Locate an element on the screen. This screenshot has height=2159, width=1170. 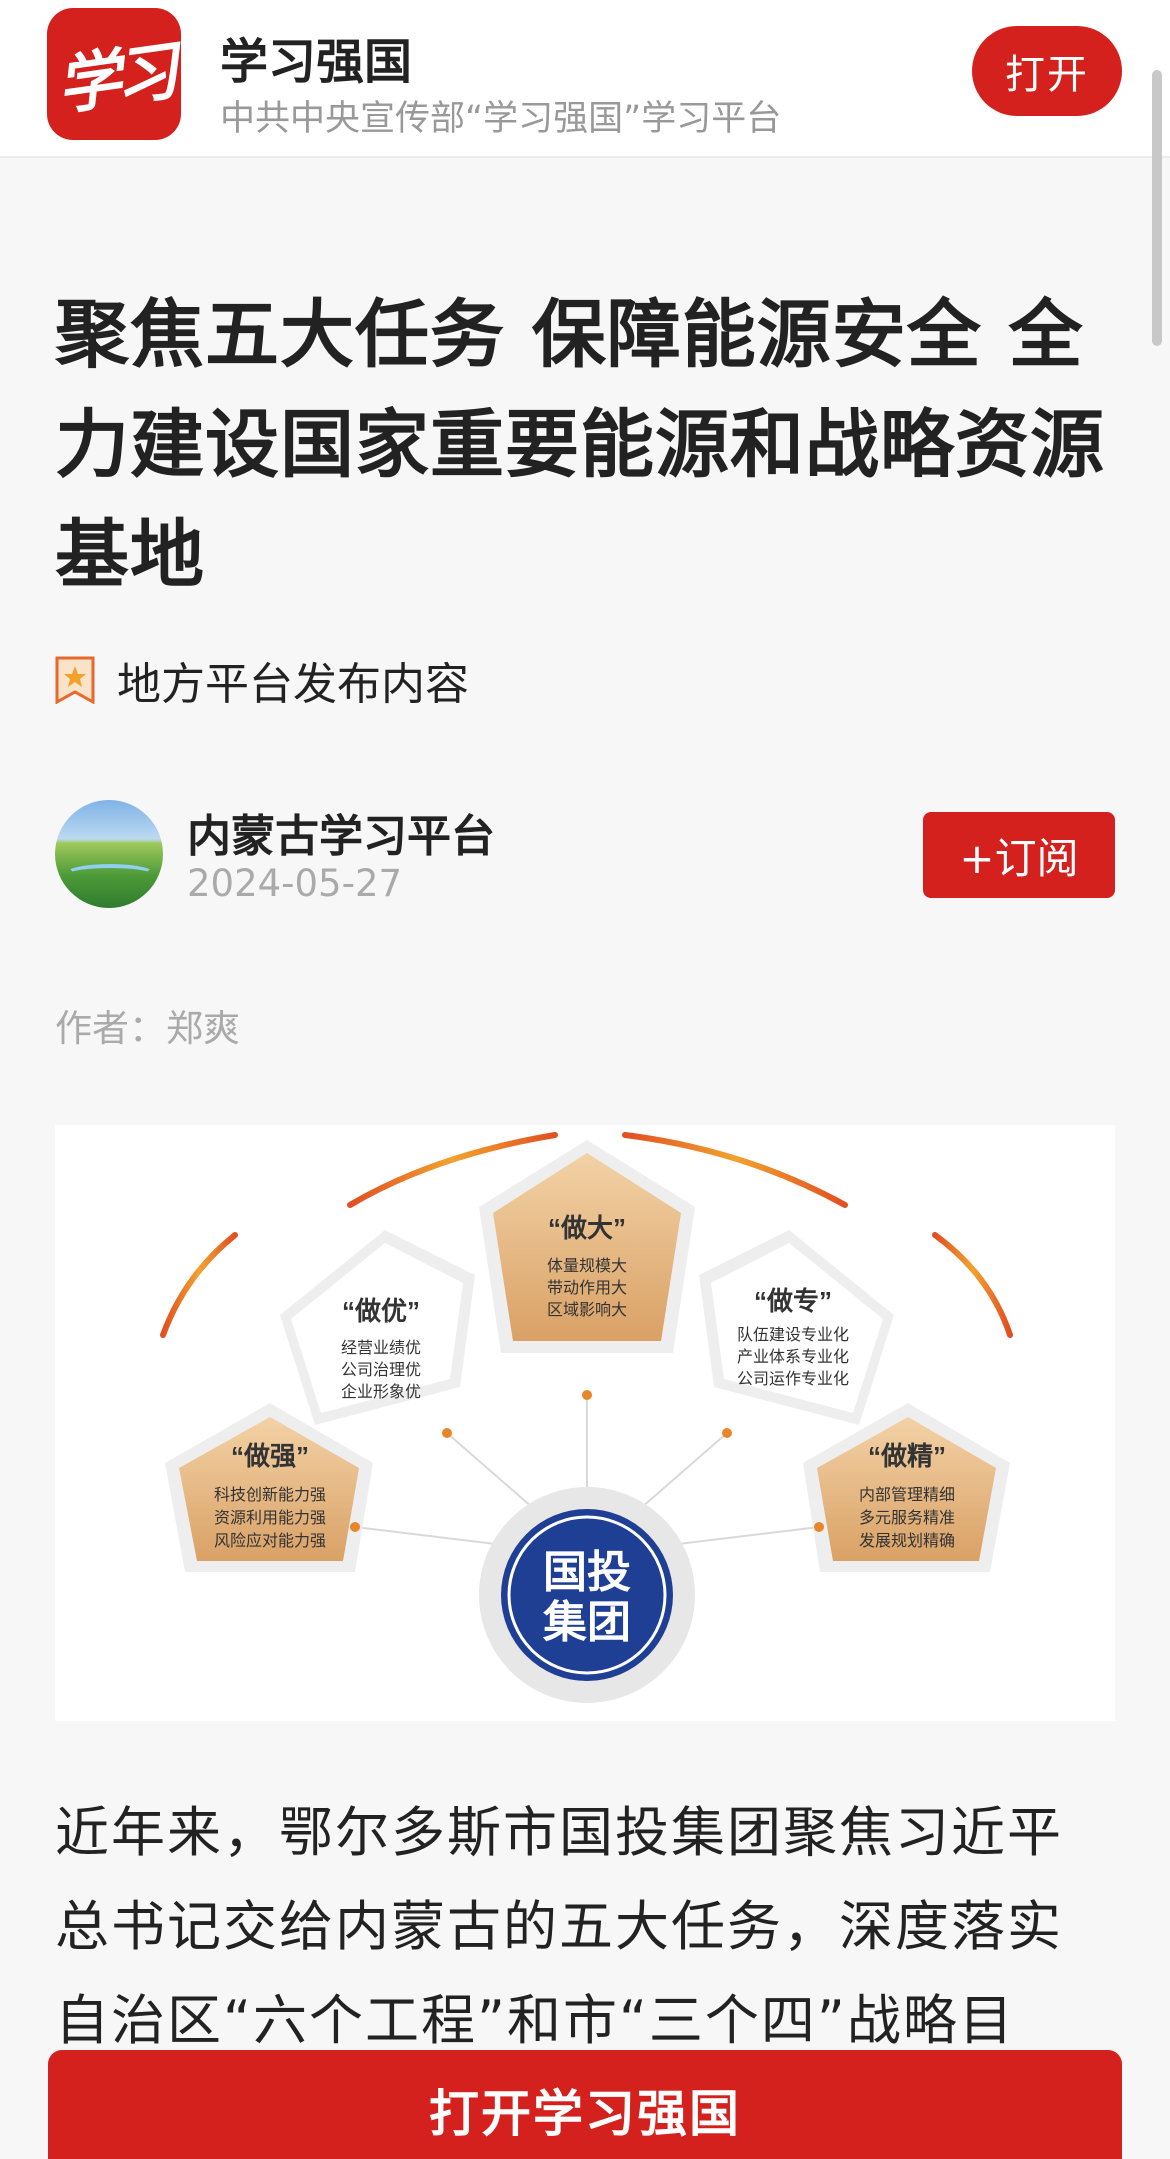
source-tag: 地方平台发布内容 is located at coordinates (262, 680).